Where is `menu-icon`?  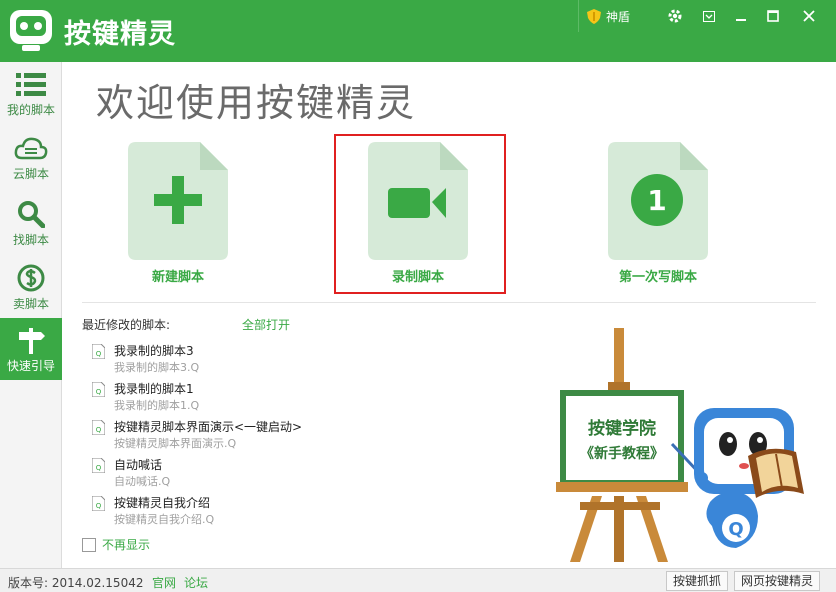 menu-icon is located at coordinates (709, 16).